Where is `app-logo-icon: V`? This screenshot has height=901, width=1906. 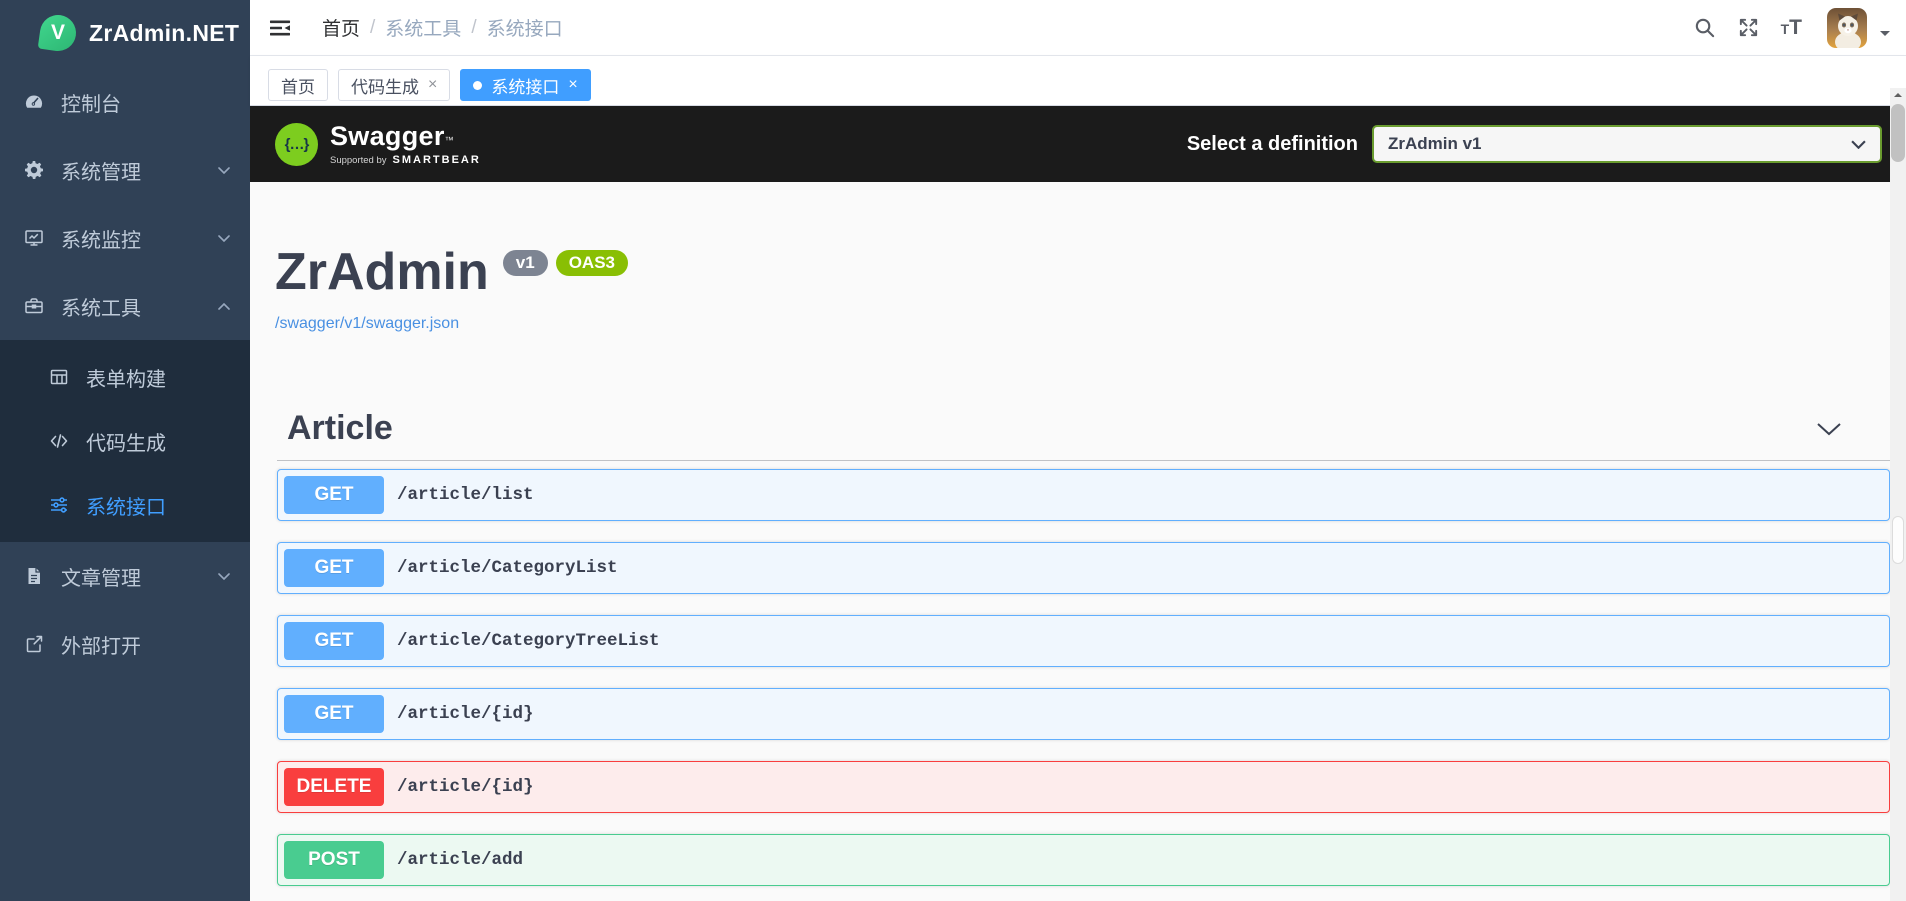 app-logo-icon: V is located at coordinates (58, 33).